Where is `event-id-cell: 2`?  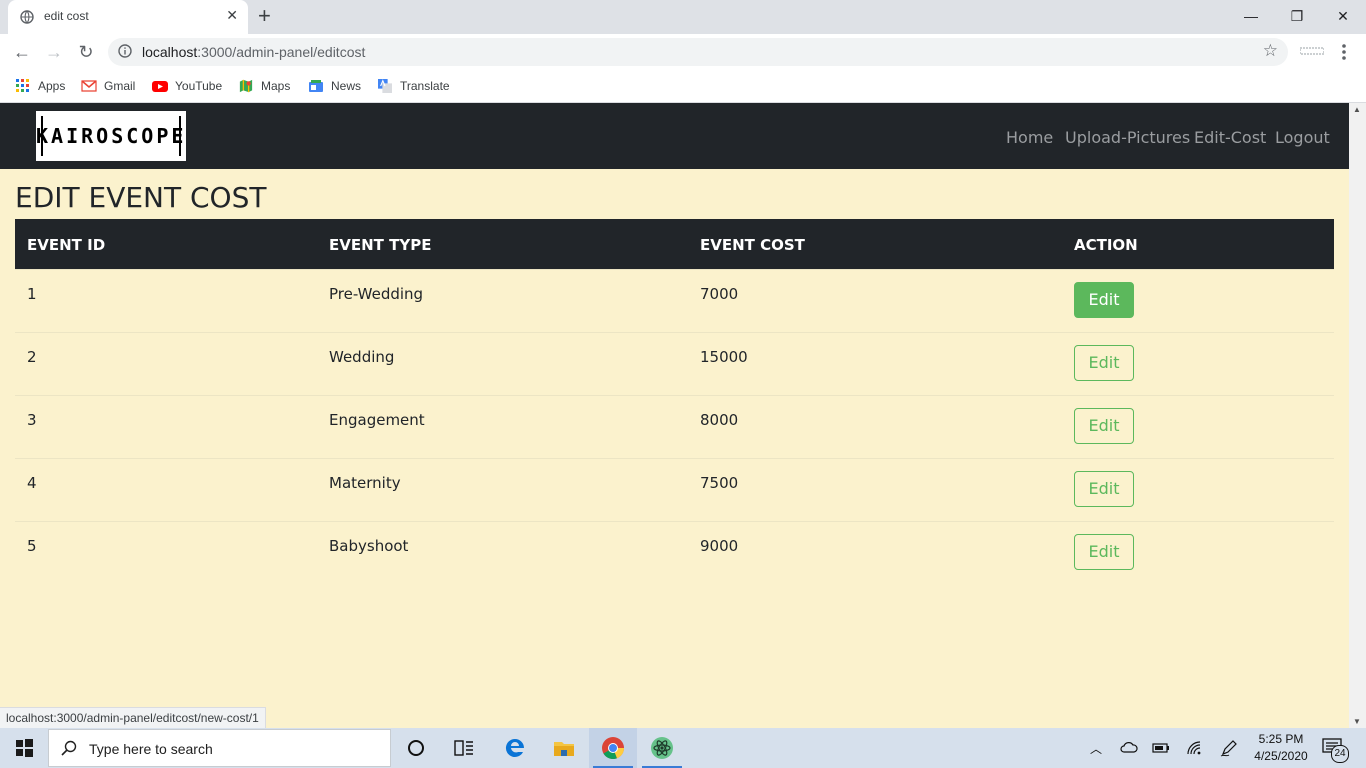
event-id-cell: 2 is located at coordinates (32, 357).